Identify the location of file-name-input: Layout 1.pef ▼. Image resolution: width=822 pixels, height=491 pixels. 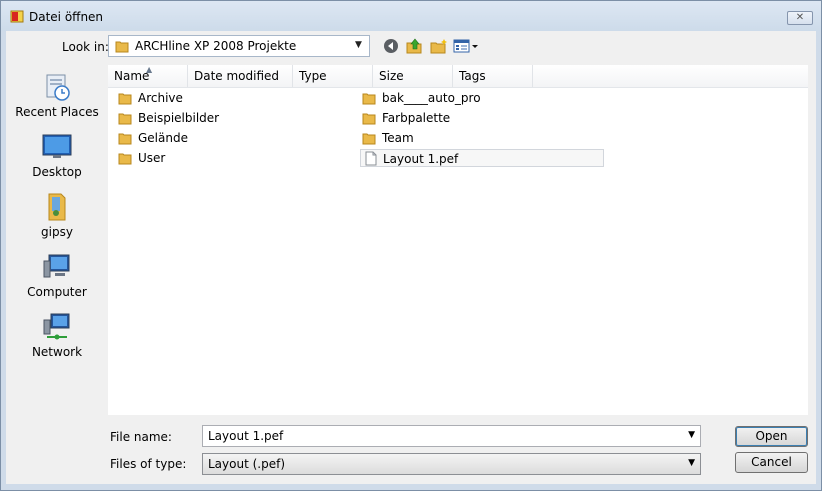
(451, 436).